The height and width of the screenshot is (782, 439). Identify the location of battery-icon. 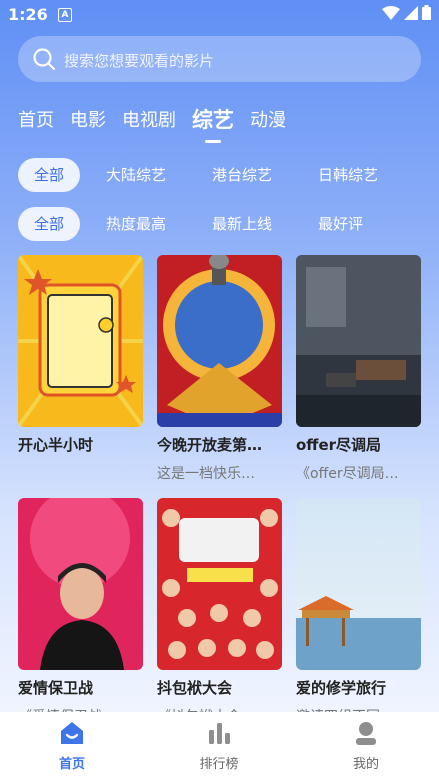
(426, 12).